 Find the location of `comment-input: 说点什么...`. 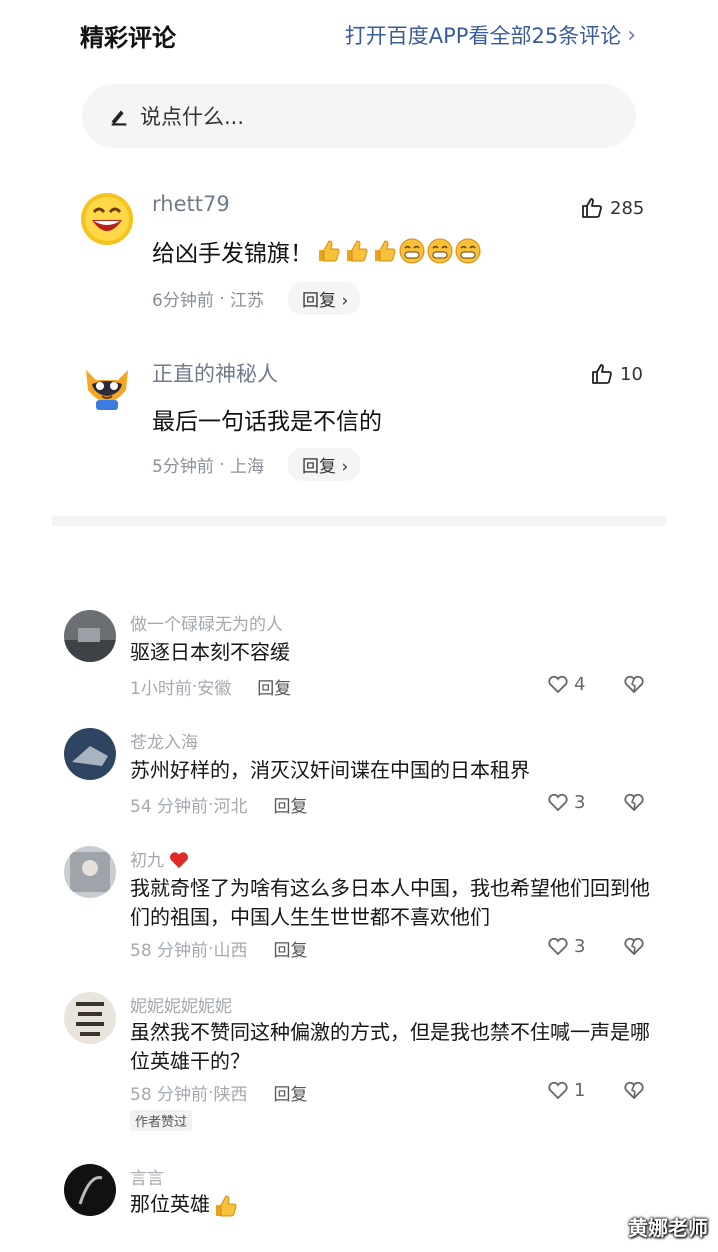

comment-input: 说点什么... is located at coordinates (359, 116).